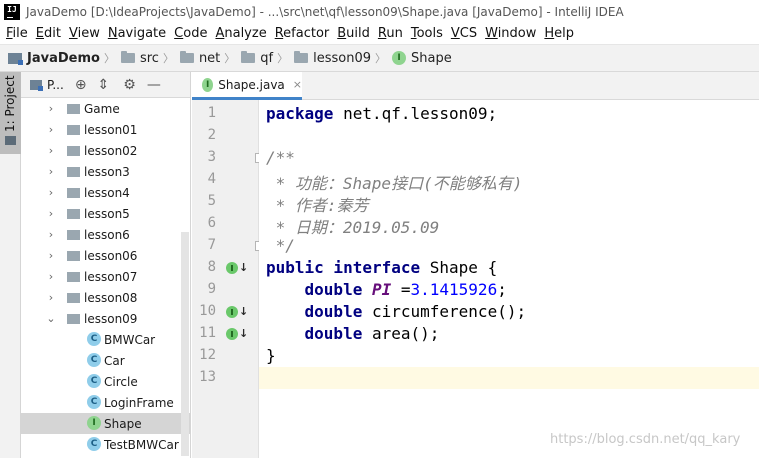 The image size is (759, 458). I want to click on menu-window: Window, so click(511, 33).